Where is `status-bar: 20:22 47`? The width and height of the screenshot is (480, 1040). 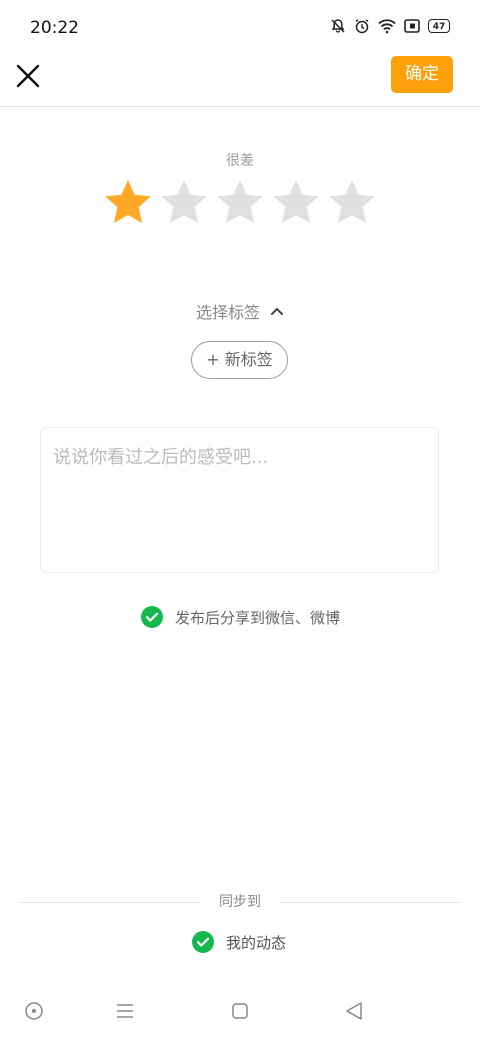
status-bar: 20:22 47 is located at coordinates (240, 28).